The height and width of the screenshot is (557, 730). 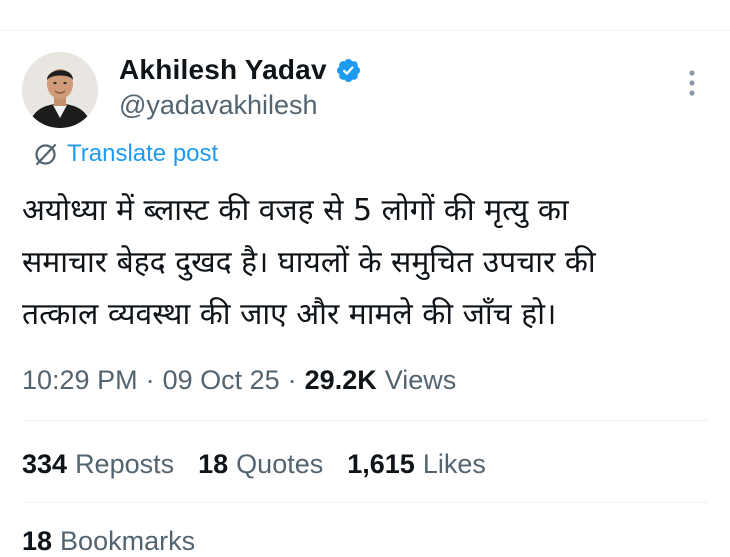 What do you see at coordinates (80, 380) in the screenshot?
I see `tweet-time: 10:29 PM` at bounding box center [80, 380].